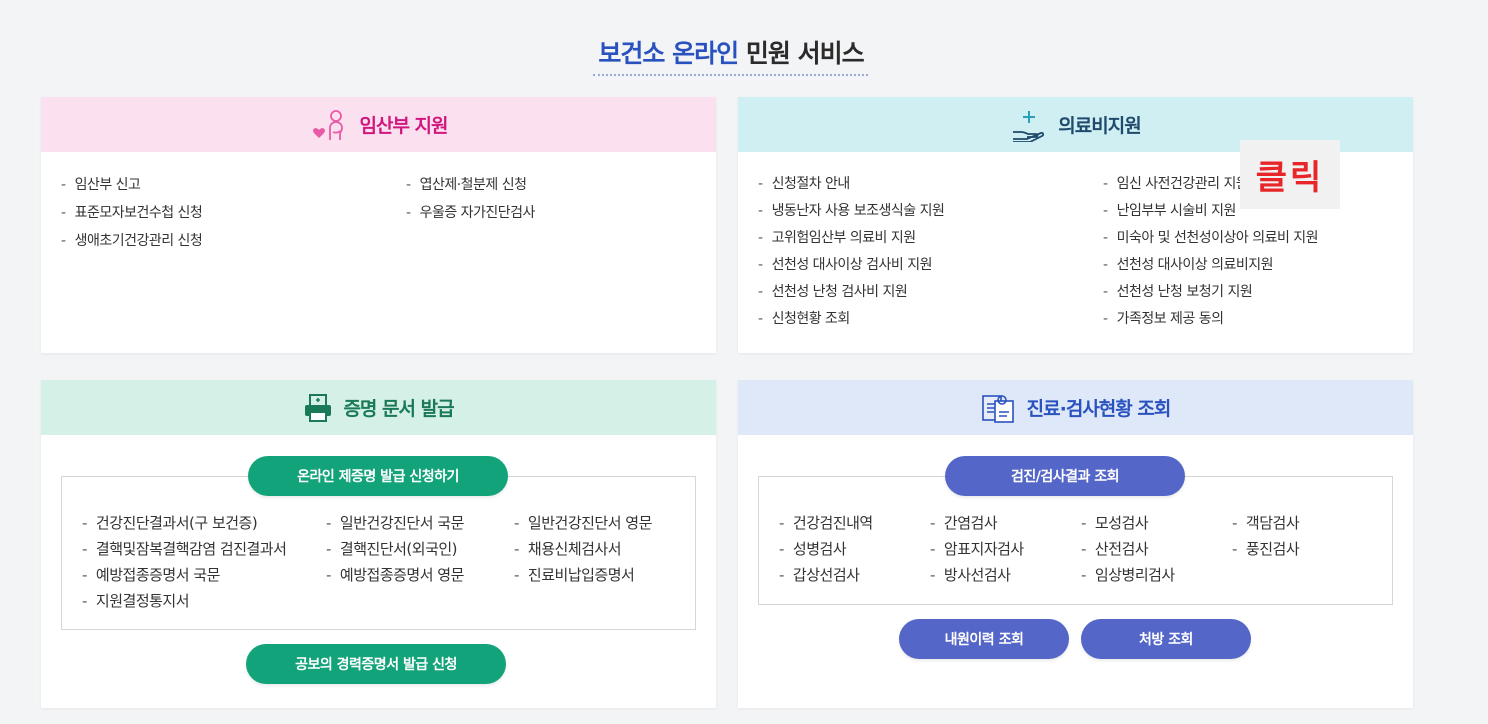 This screenshot has height=724, width=1488. I want to click on link-metabolic-test-cost: 선천성 대사이상 검사비 지원, so click(851, 265).